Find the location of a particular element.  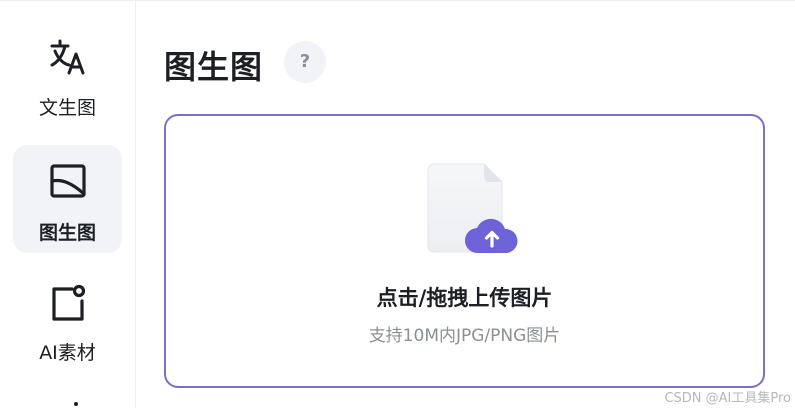

image-frame-icon is located at coordinates (67, 181).